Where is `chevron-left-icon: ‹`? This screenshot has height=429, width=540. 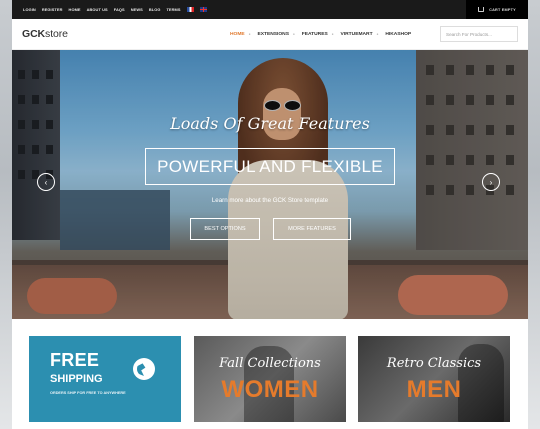
chevron-left-icon: ‹ is located at coordinates (46, 182).